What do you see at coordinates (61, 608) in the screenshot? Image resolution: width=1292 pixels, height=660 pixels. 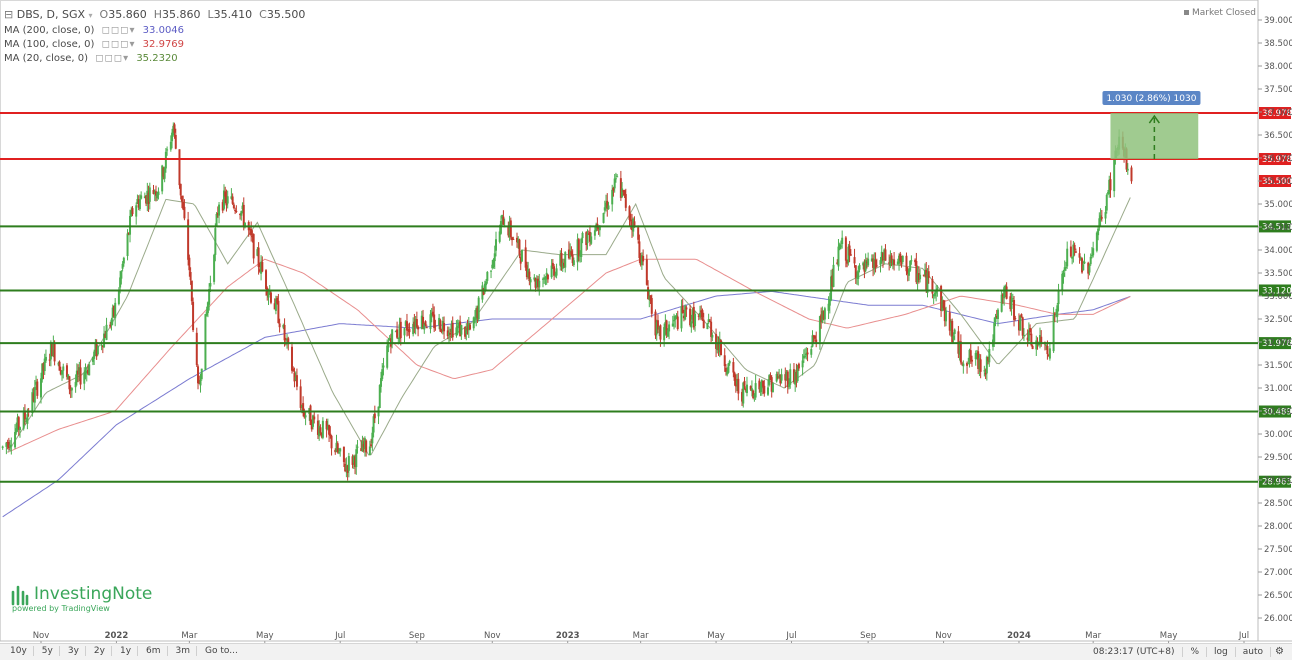 I see `logo-subtitle: powered by TradingView` at bounding box center [61, 608].